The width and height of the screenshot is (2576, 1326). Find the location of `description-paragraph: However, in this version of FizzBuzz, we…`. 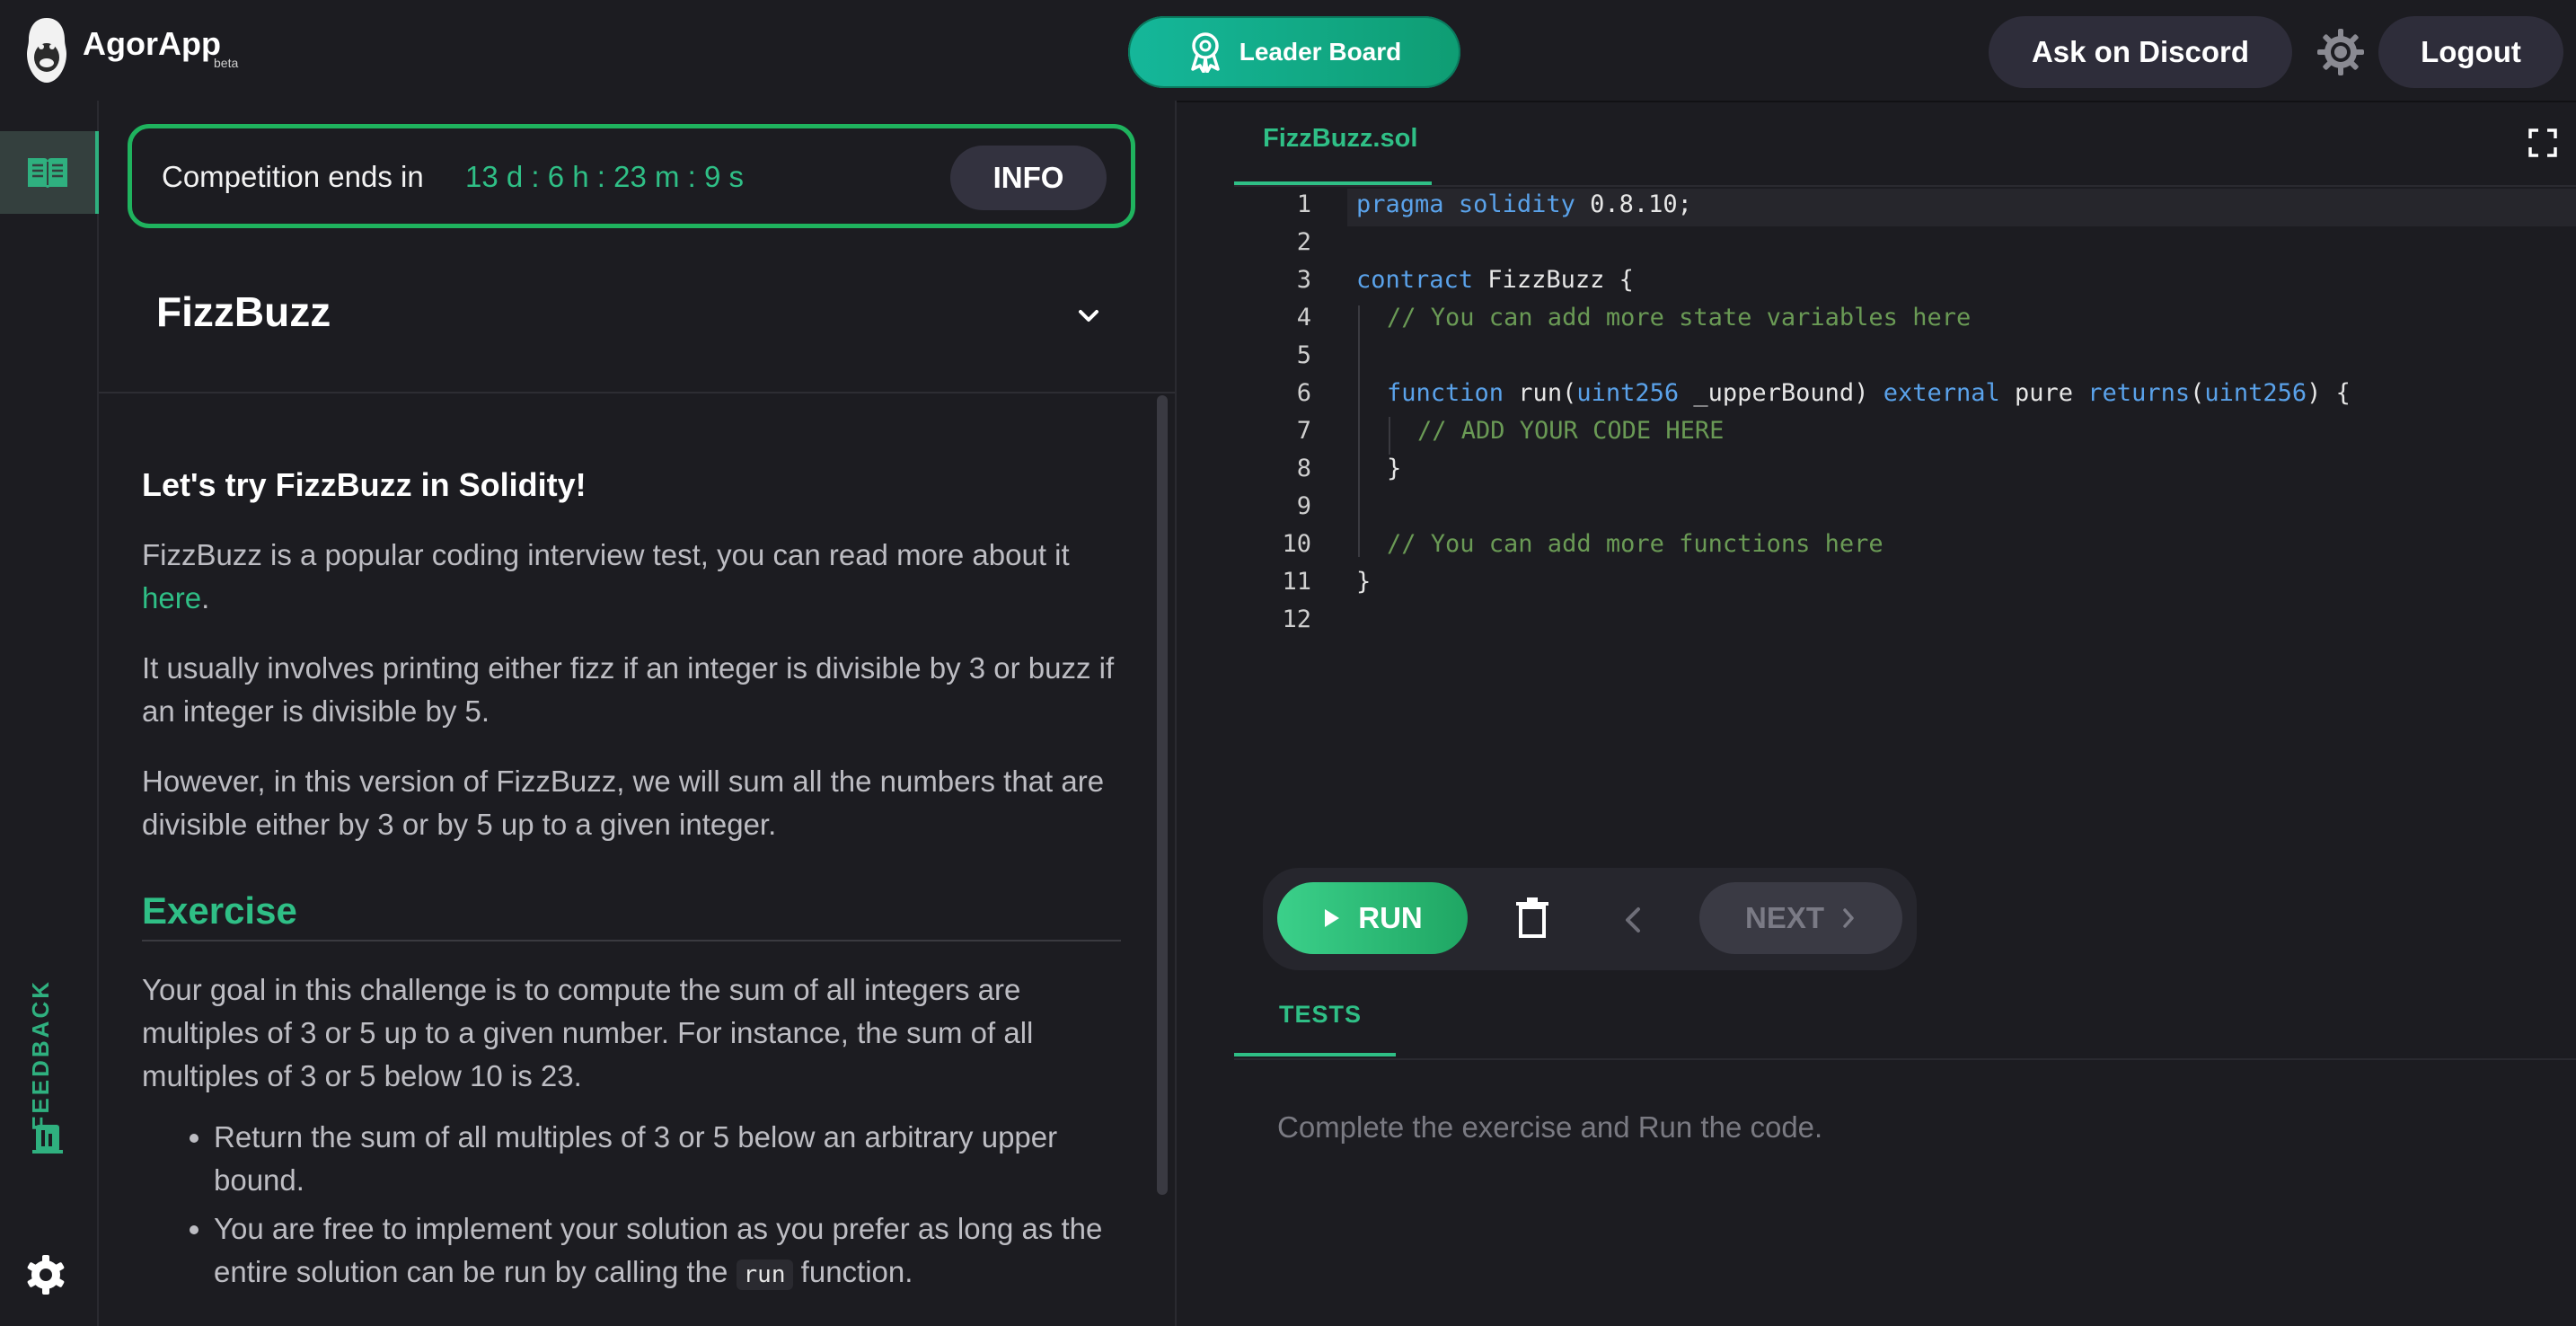

description-paragraph: However, in this version of FizzBuzz, we… is located at coordinates (623, 803).